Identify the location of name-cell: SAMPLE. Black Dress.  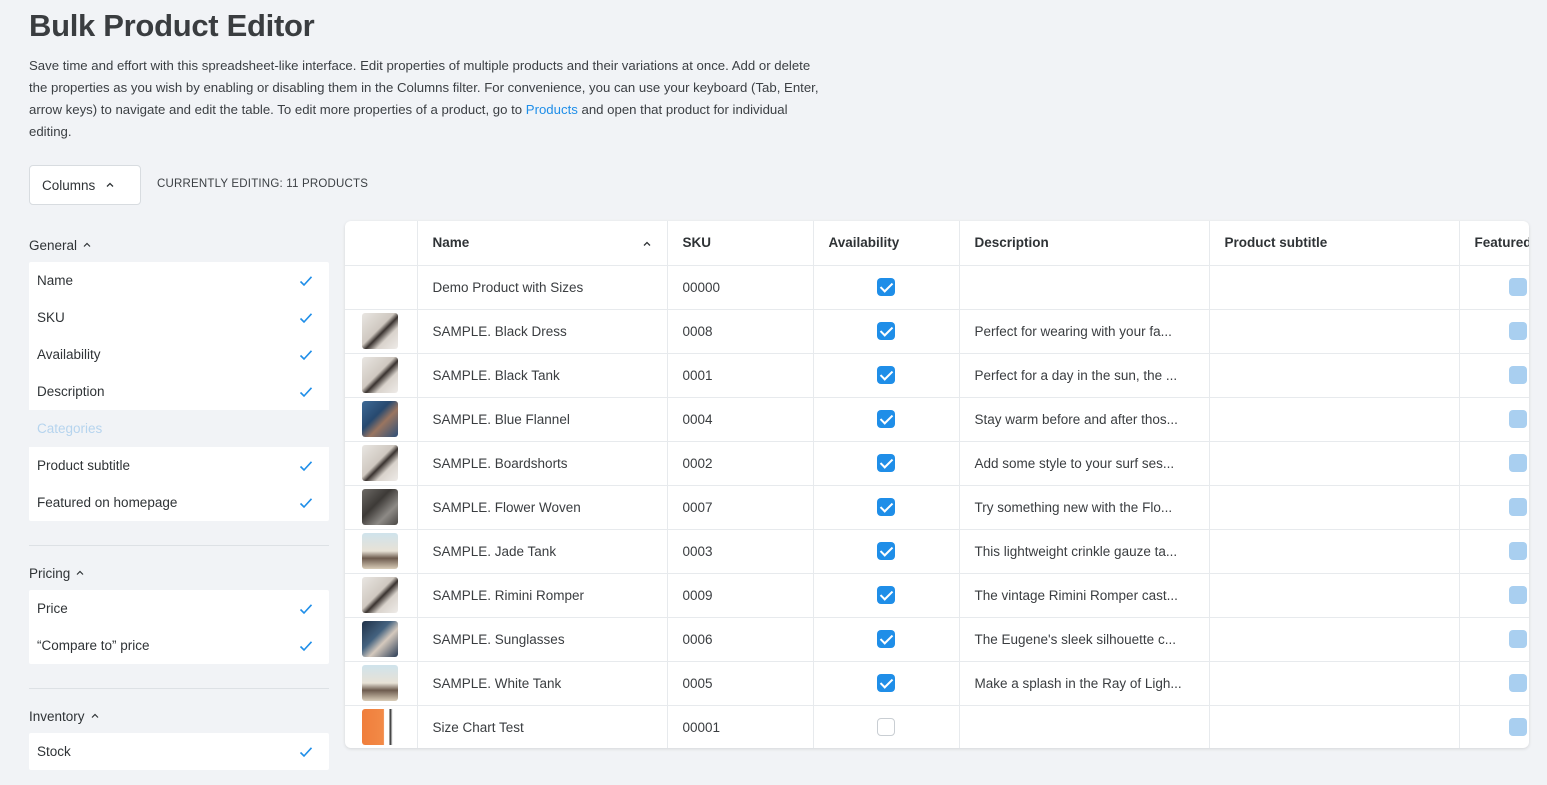
(542, 331).